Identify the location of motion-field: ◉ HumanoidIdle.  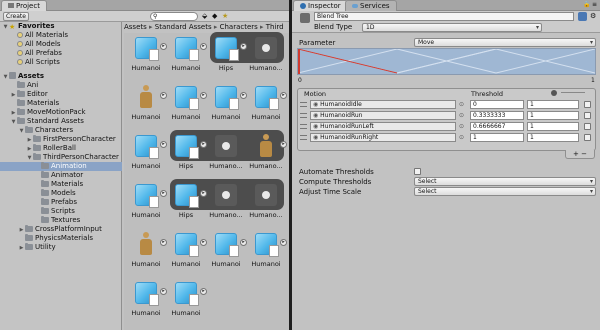
(383, 104).